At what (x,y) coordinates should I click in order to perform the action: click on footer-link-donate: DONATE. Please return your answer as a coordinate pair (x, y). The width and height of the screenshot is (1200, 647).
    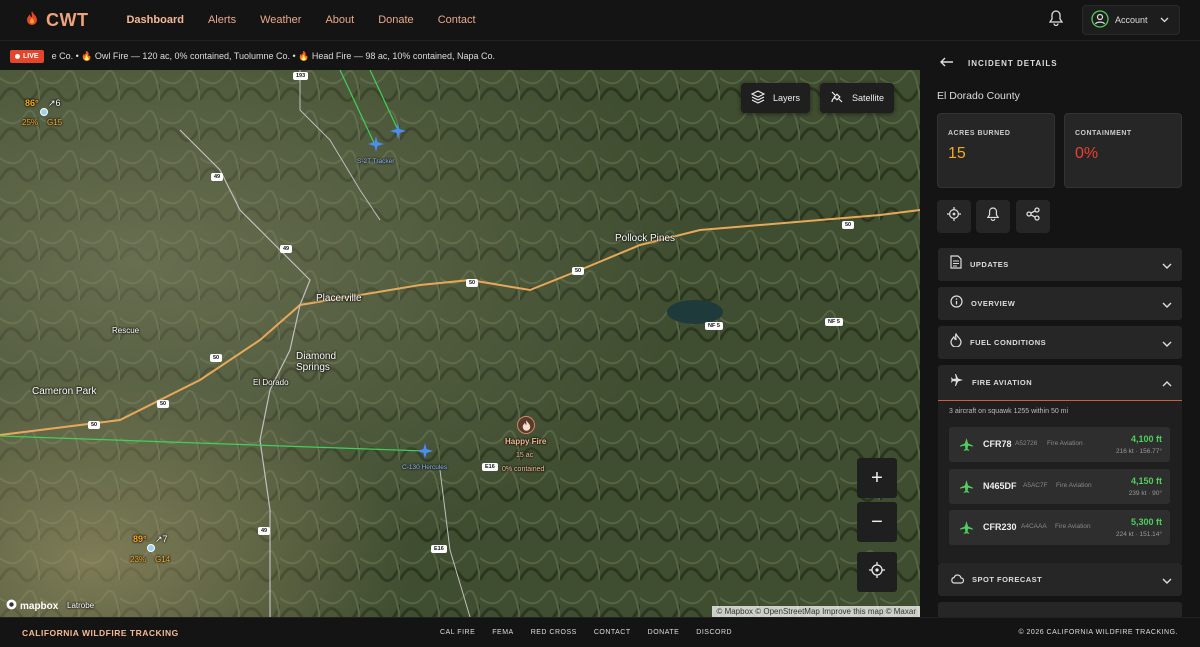
    Looking at the image, I should click on (664, 632).